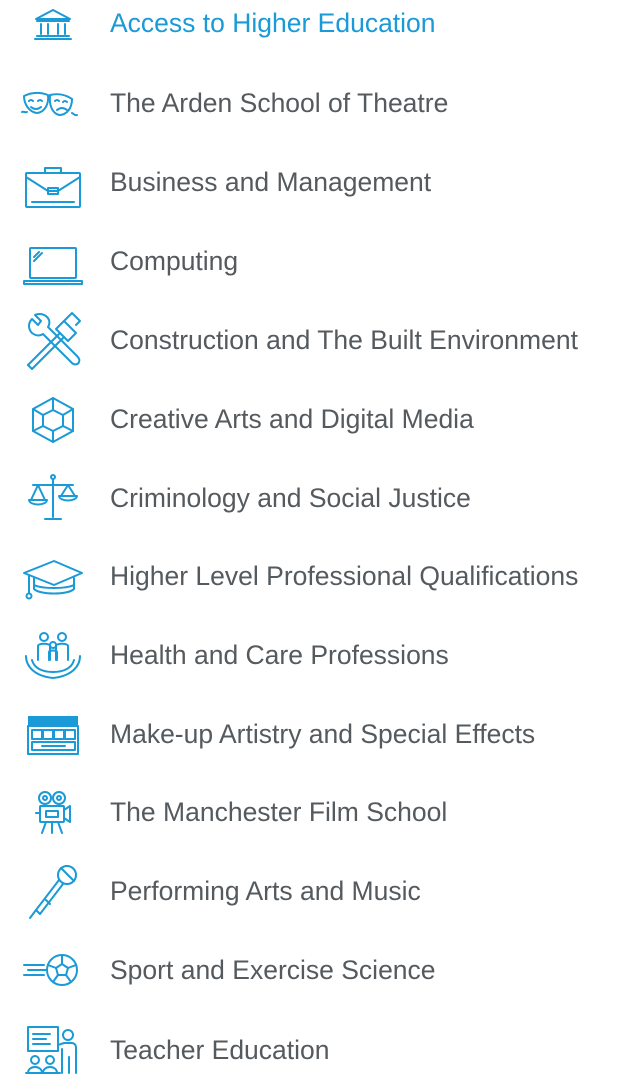  Describe the element at coordinates (323, 734) in the screenshot. I see `subject-label: Make-up Artistry and Special Effects` at that location.